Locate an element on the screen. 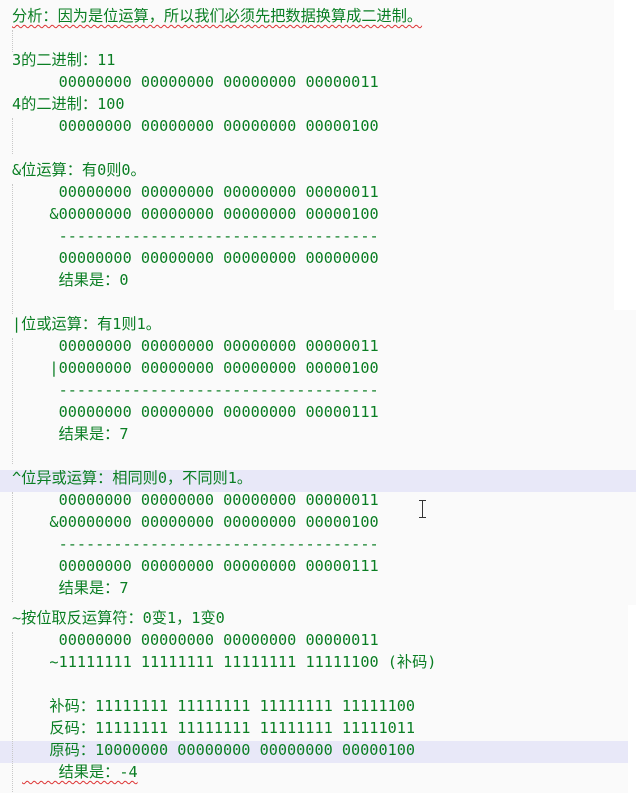 The image size is (636, 797). xor-result-binary: 00000000 00000000 00000000 00000111 is located at coordinates (200, 566).